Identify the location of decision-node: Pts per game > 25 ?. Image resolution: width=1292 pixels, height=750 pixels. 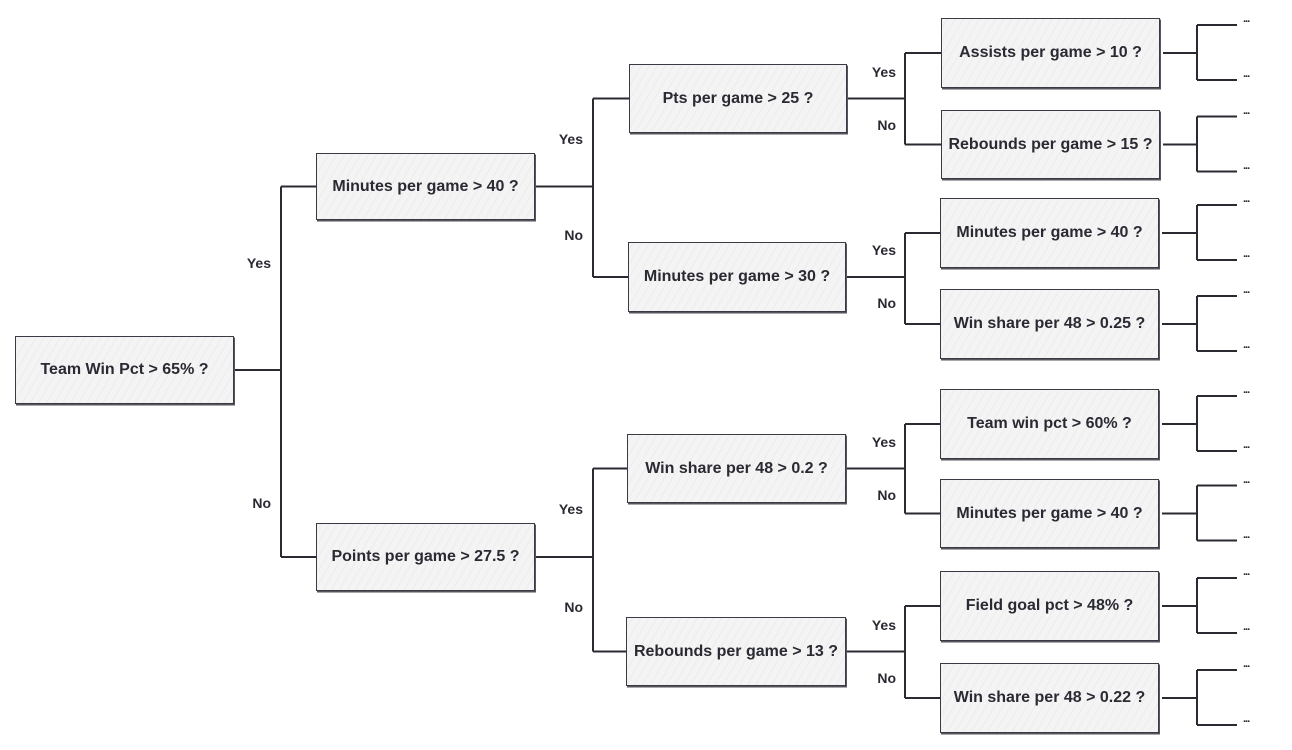
(738, 98).